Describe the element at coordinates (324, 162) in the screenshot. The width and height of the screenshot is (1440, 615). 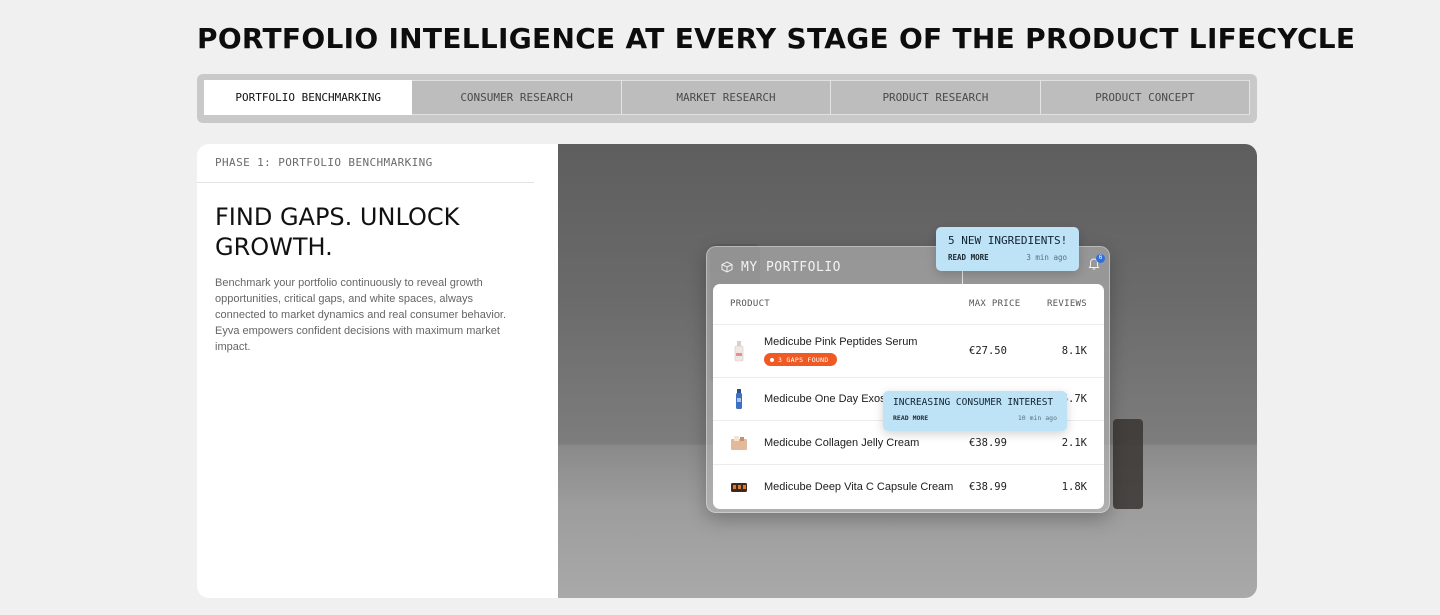
I see `phase-label: PHASE 1: PORTFOLIO BENCHMARKING` at that location.